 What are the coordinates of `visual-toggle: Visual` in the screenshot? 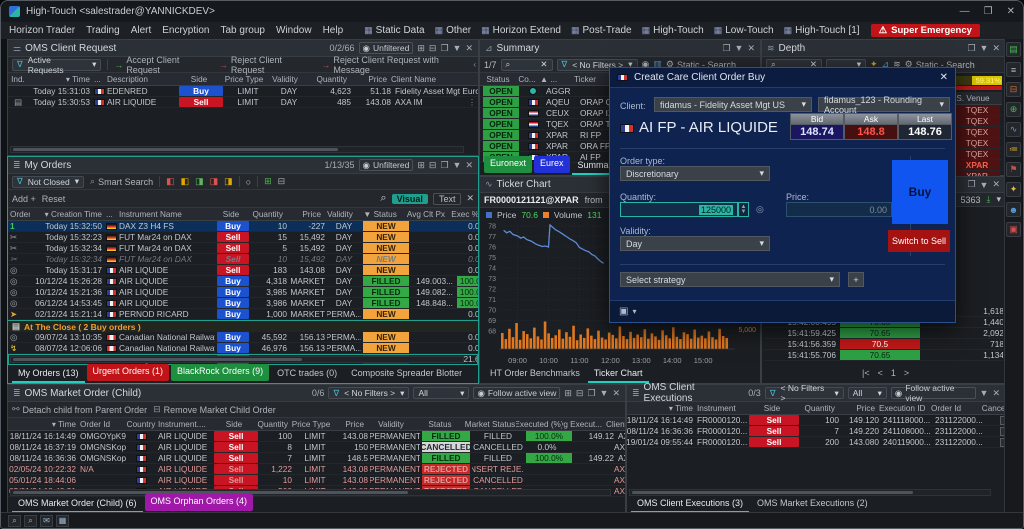 It's located at (409, 198).